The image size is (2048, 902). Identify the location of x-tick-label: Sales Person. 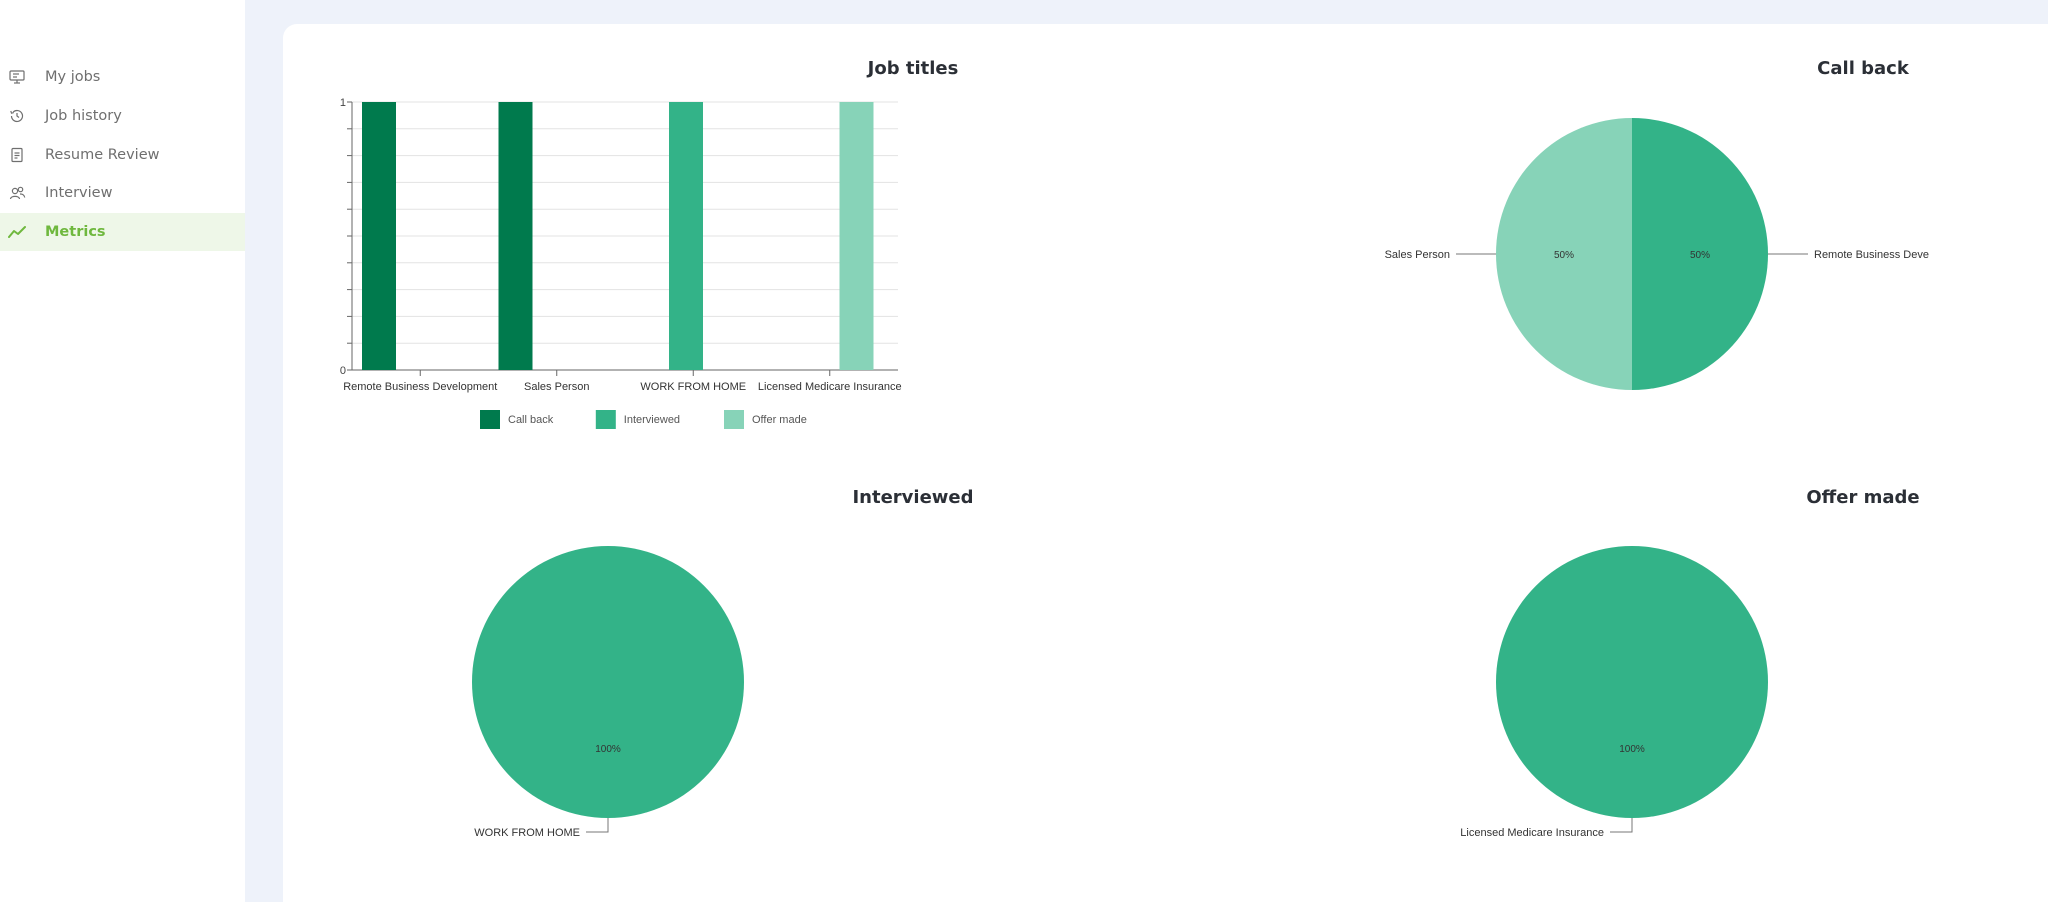
(556, 387).